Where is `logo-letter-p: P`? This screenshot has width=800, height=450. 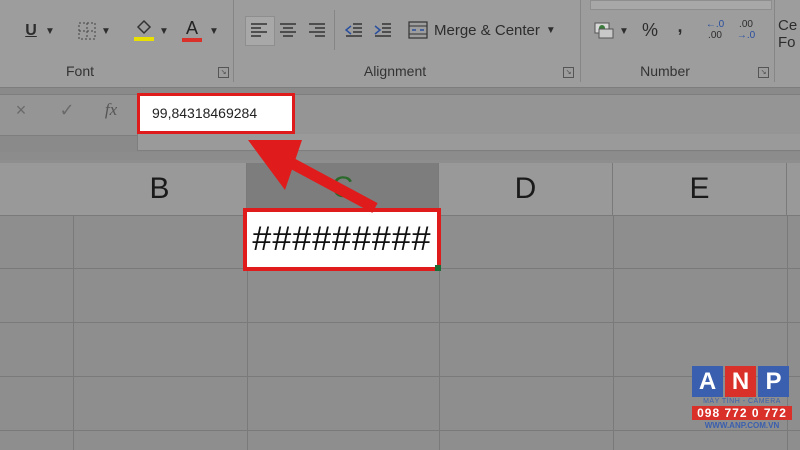
logo-letter-p: P is located at coordinates (773, 381).